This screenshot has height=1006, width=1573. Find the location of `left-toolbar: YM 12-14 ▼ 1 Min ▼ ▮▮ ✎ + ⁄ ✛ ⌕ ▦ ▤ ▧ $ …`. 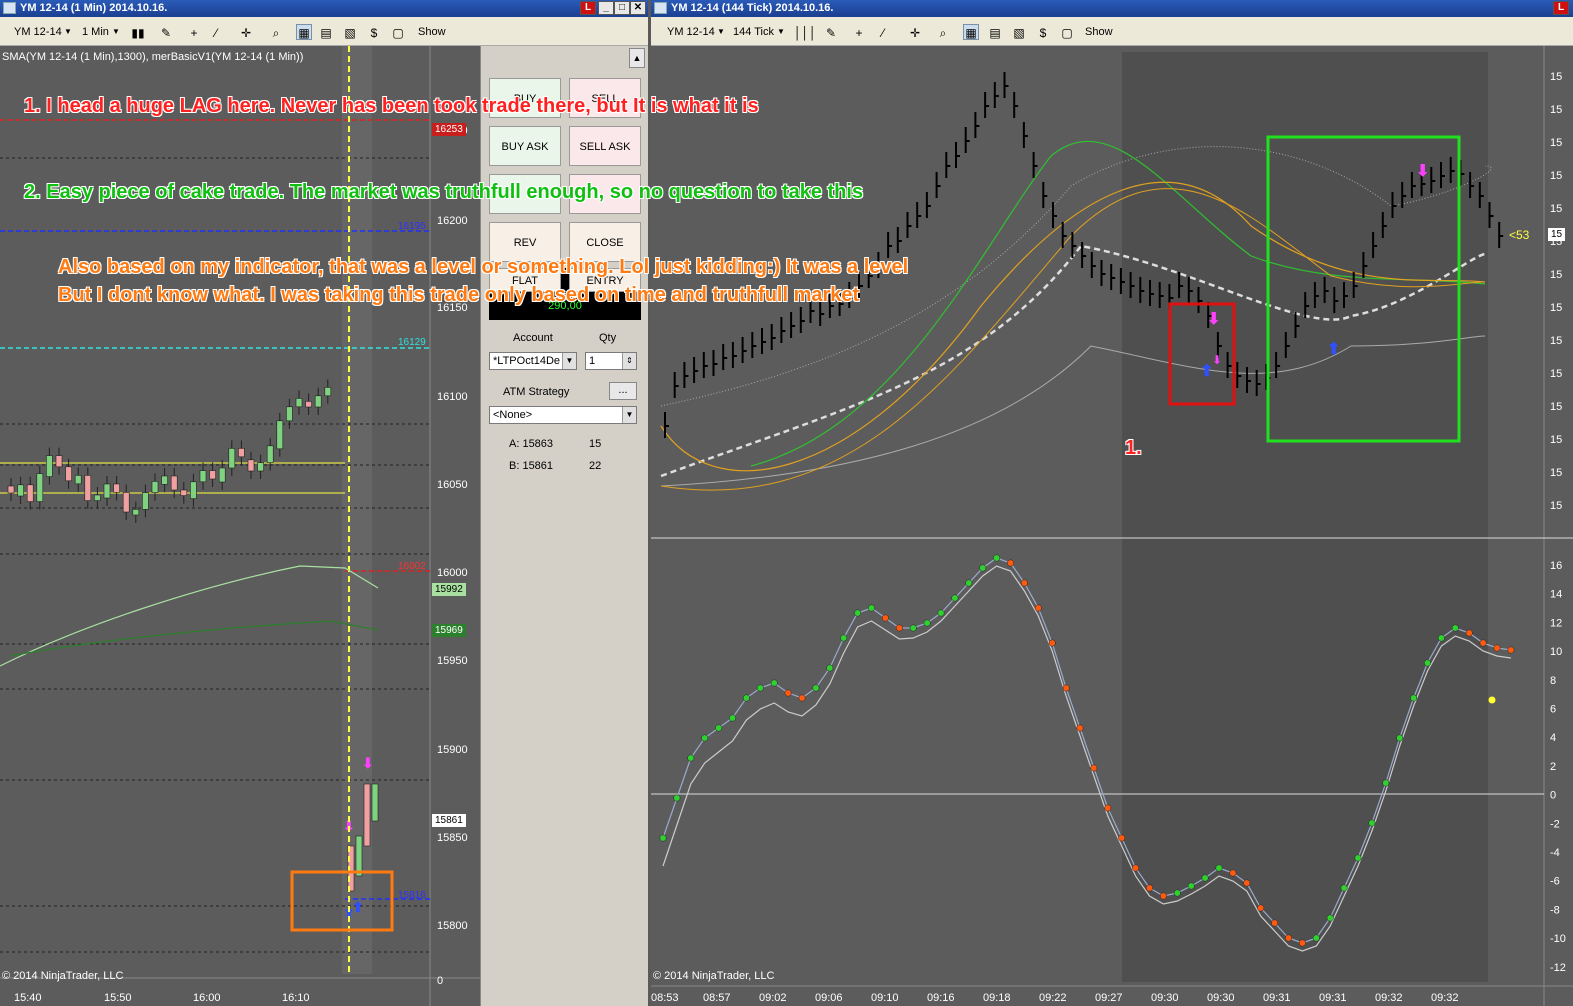

left-toolbar: YM 12-14 ▼ 1 Min ▼ ▮▮ ✎ + ⁄ ✛ ⌕ ▦ ▤ ▧ $ … is located at coordinates (324, 31).